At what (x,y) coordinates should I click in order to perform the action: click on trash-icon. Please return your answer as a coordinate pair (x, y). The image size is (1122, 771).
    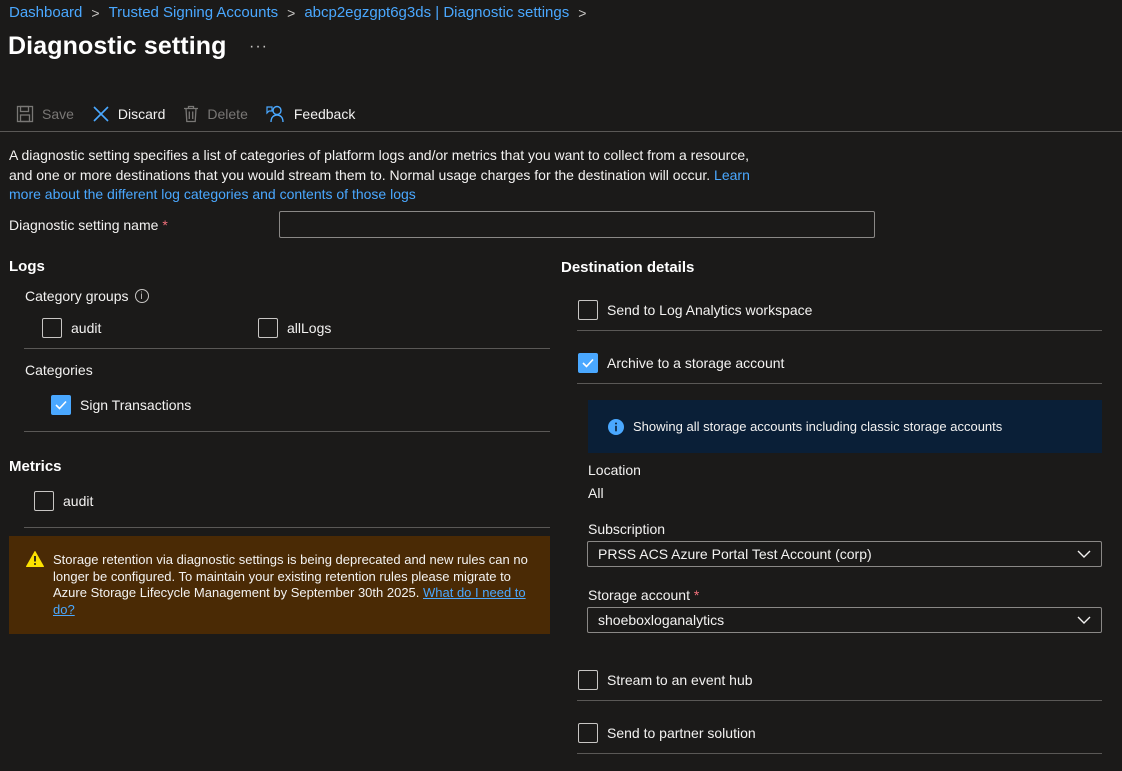
    Looking at the image, I should click on (191, 114).